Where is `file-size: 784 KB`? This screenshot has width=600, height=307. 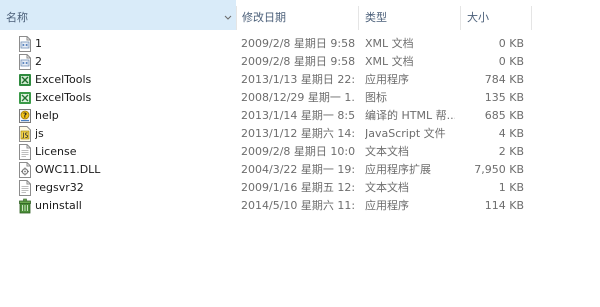
file-size: 784 KB is located at coordinates (504, 79).